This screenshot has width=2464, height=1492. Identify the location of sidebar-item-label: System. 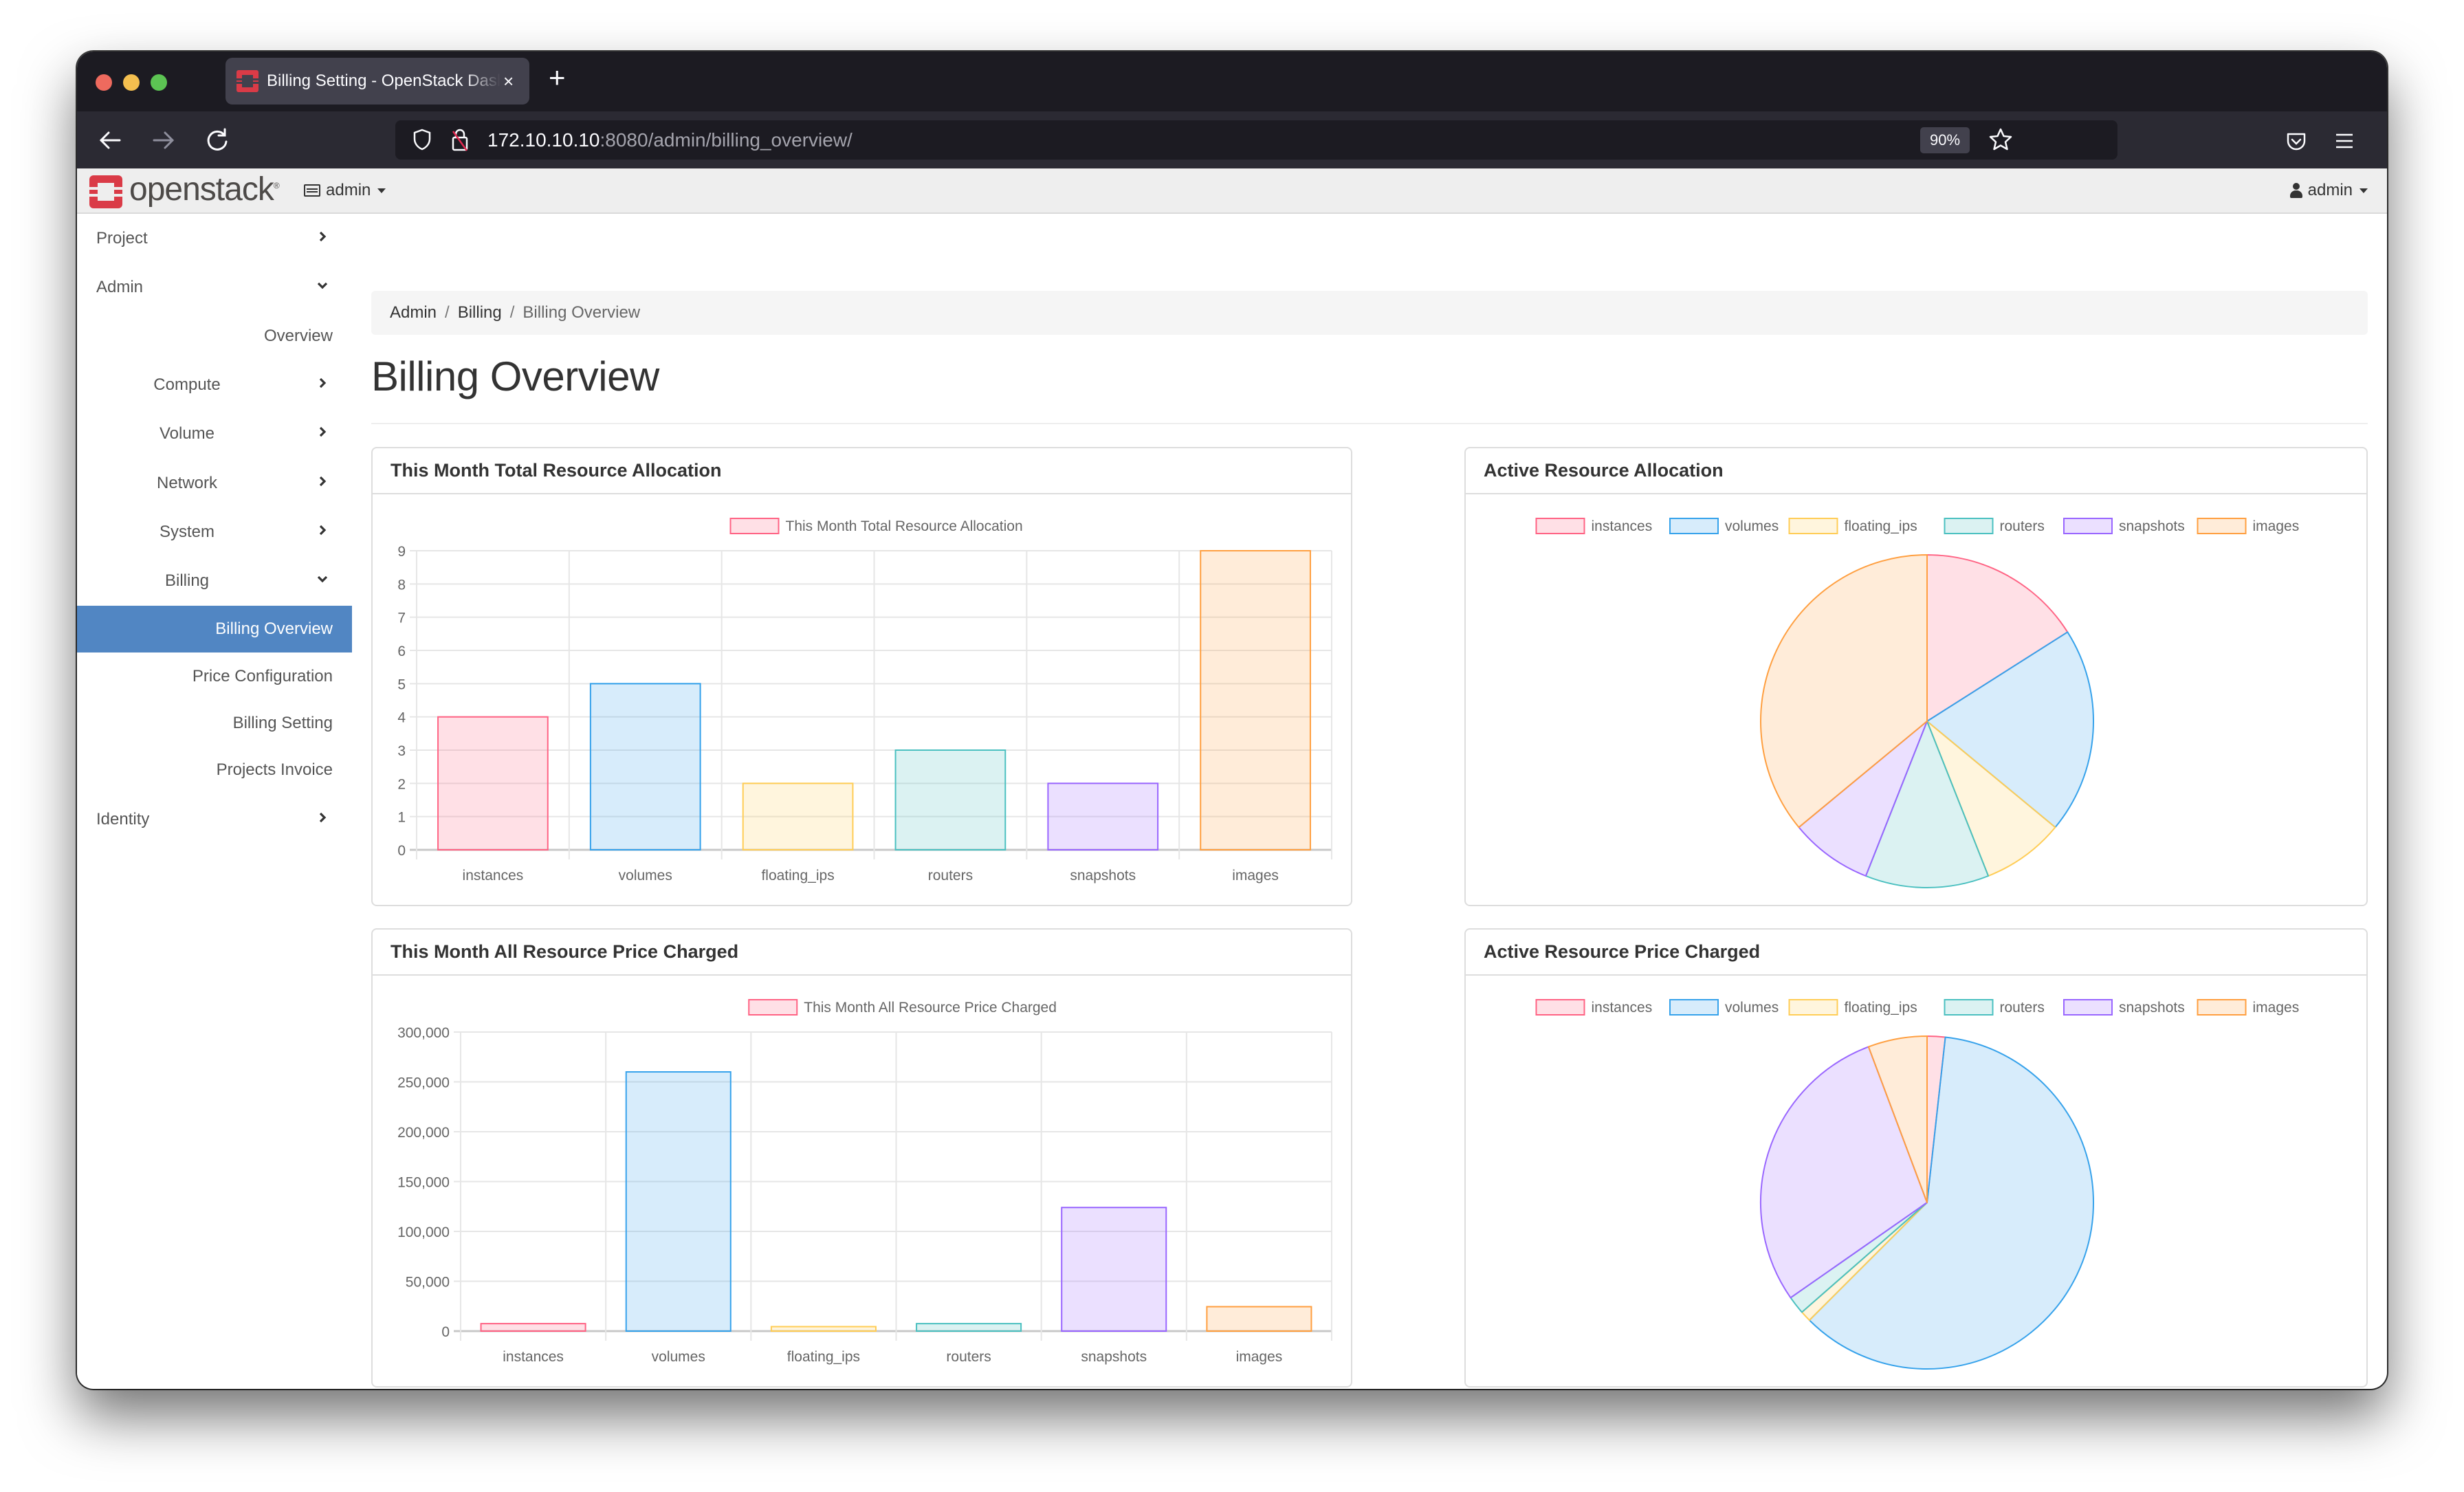
(186, 532).